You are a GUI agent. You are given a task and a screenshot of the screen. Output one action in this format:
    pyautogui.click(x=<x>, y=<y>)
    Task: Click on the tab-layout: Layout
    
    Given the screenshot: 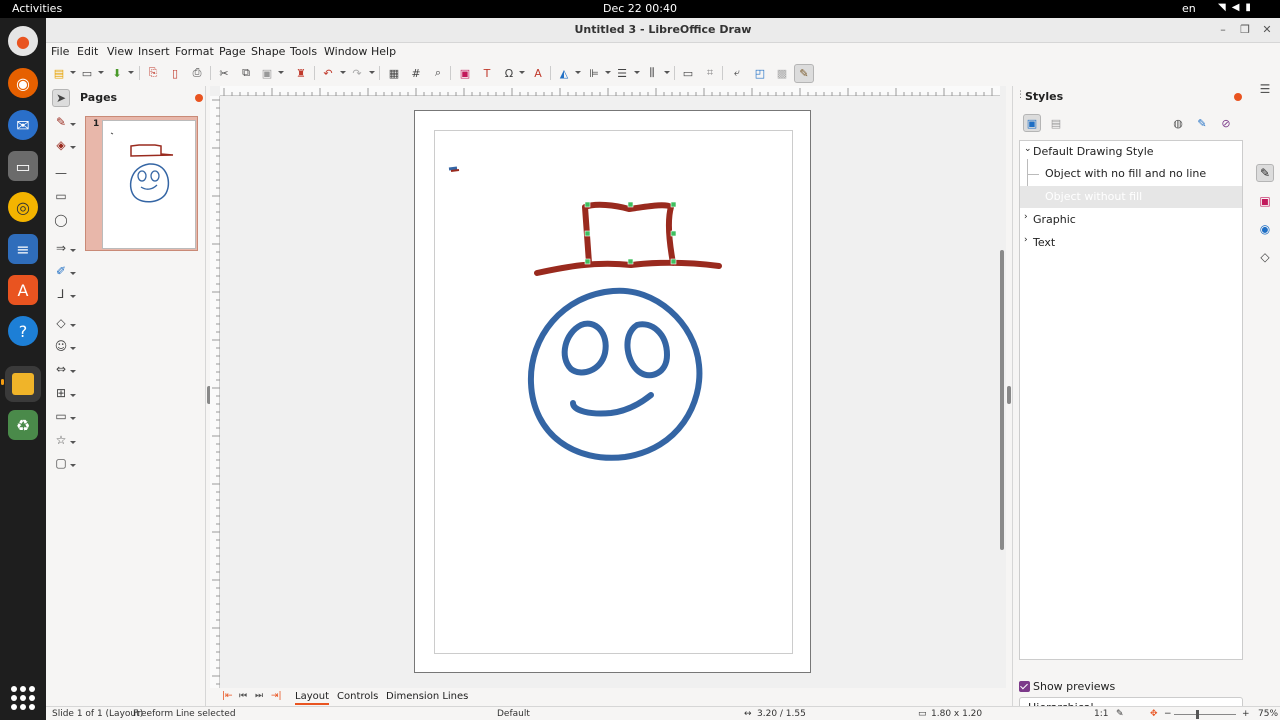 What is the action you would take?
    pyautogui.click(x=312, y=698)
    